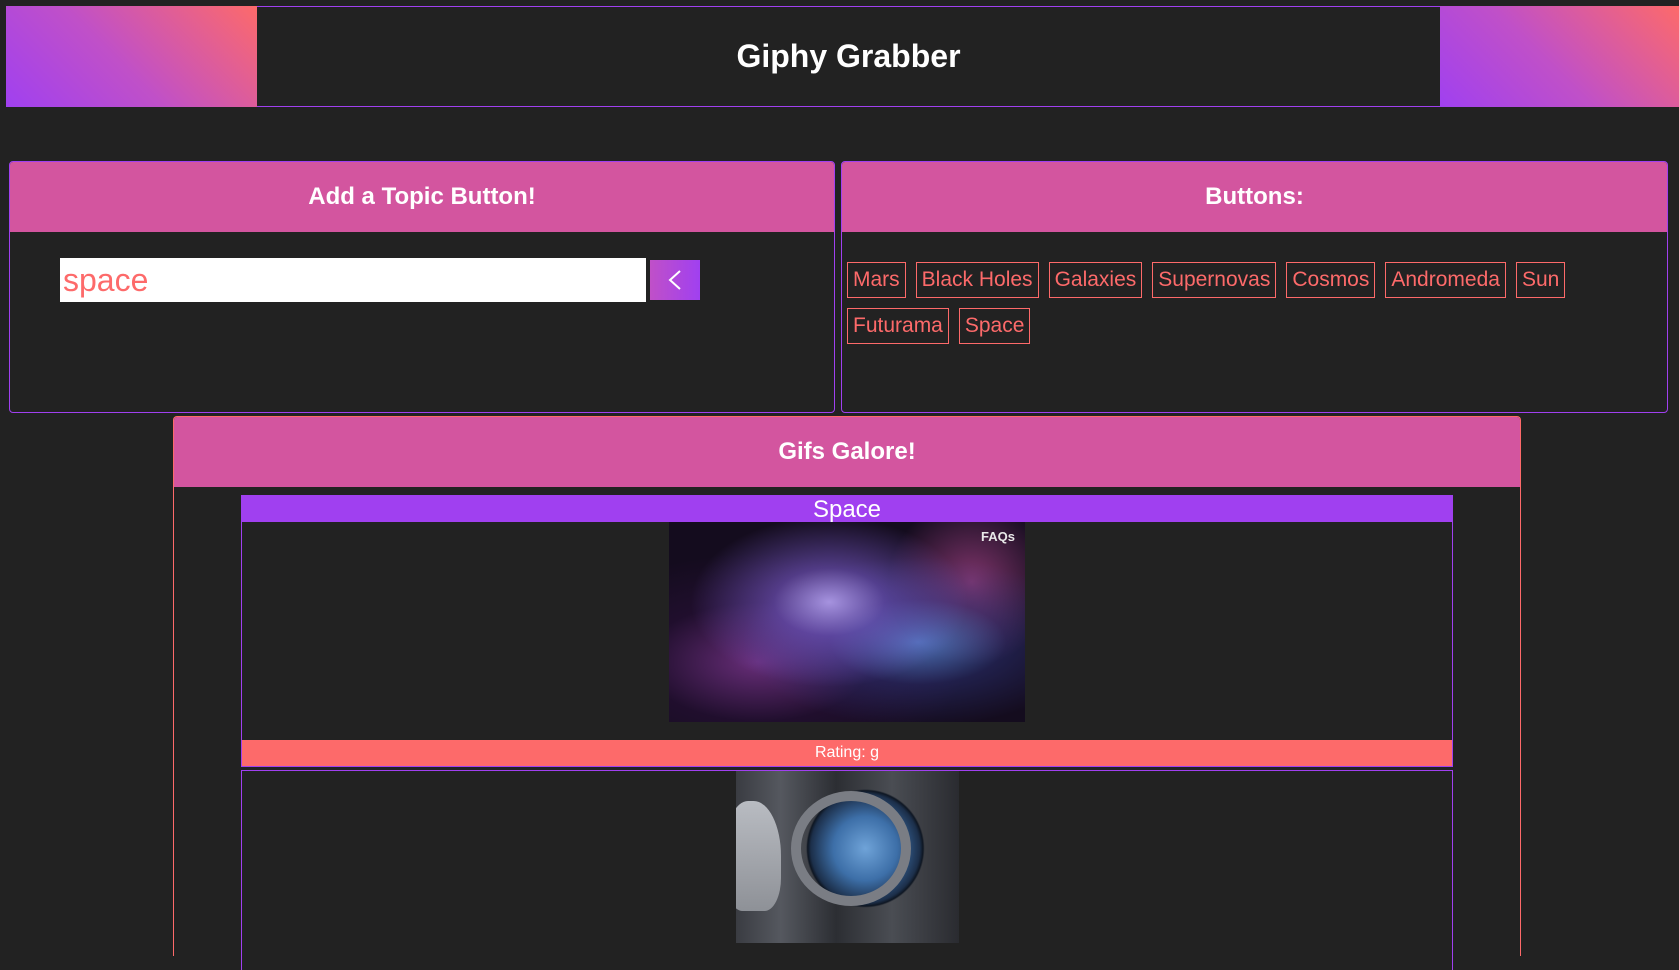 This screenshot has width=1679, height=970. I want to click on add-topic-heading: Add a Topic Button!, so click(422, 197).